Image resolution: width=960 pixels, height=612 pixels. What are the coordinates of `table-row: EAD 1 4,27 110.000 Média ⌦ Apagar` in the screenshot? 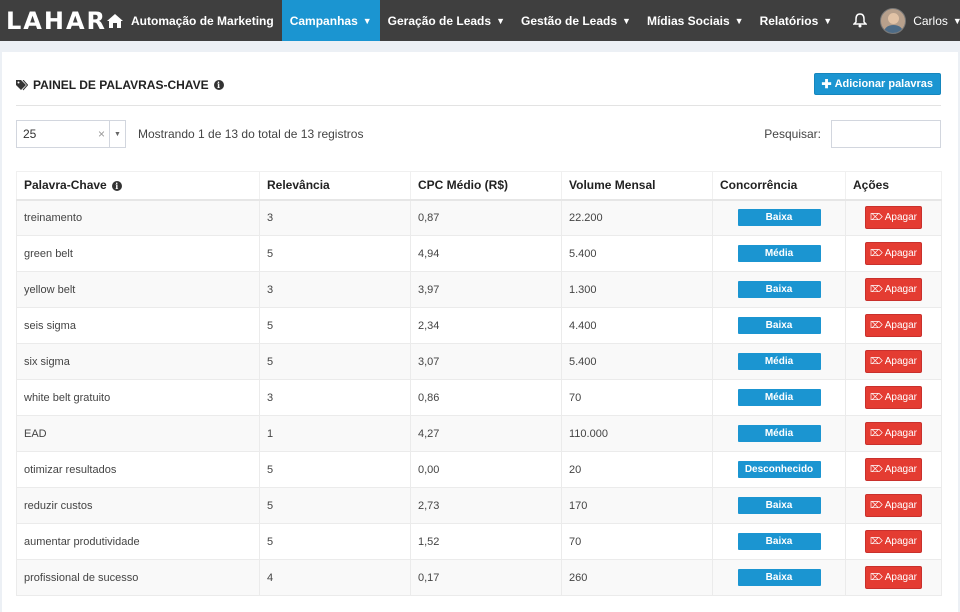 It's located at (479, 433).